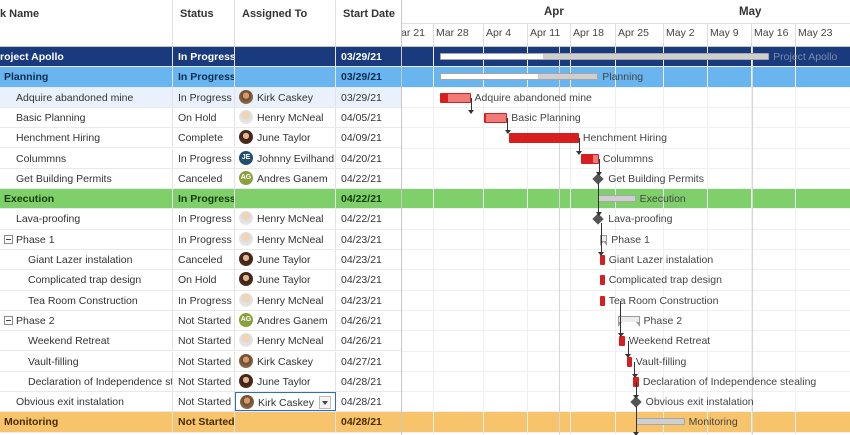 This screenshot has width=850, height=435. Describe the element at coordinates (204, 138) in the screenshot. I see `status-cell: Complete` at that location.